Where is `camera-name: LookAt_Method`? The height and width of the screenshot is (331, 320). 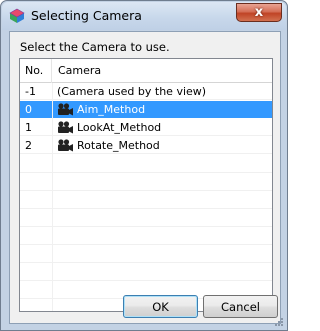 camera-name: LookAt_Method is located at coordinates (119, 127).